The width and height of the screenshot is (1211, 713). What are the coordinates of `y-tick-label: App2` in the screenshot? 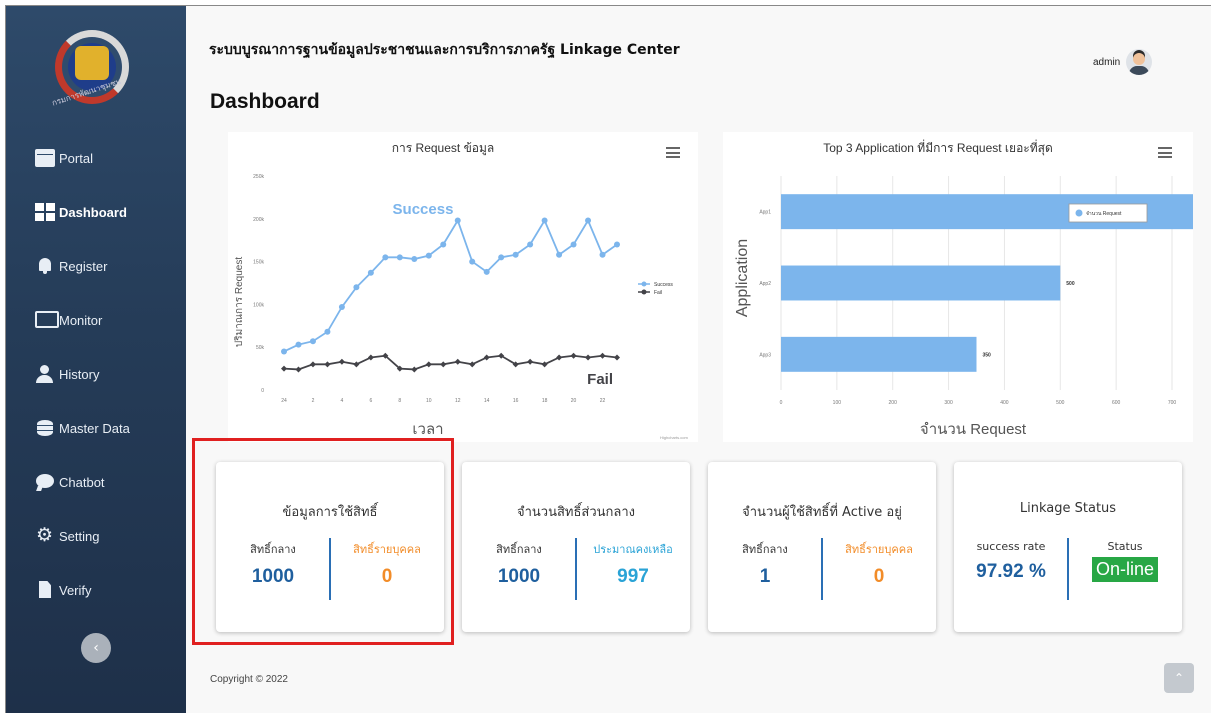 It's located at (765, 284).